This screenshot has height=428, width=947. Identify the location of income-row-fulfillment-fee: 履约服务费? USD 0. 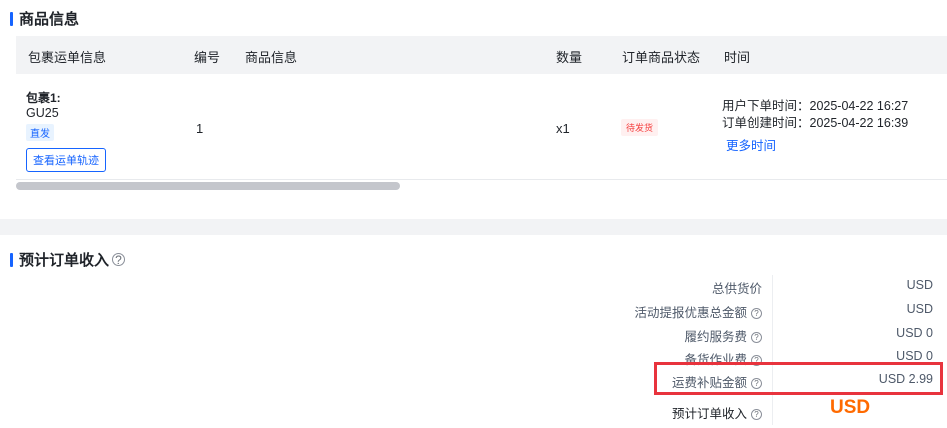
(753, 334).